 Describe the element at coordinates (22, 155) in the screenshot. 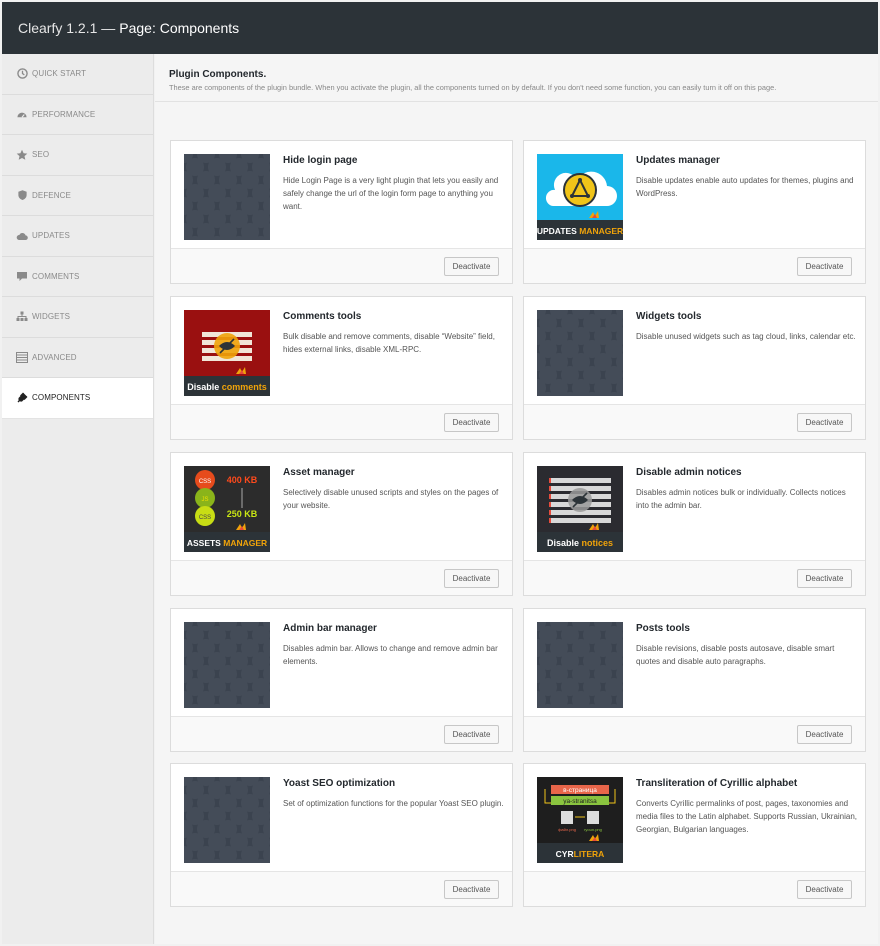

I see `star-icon` at that location.